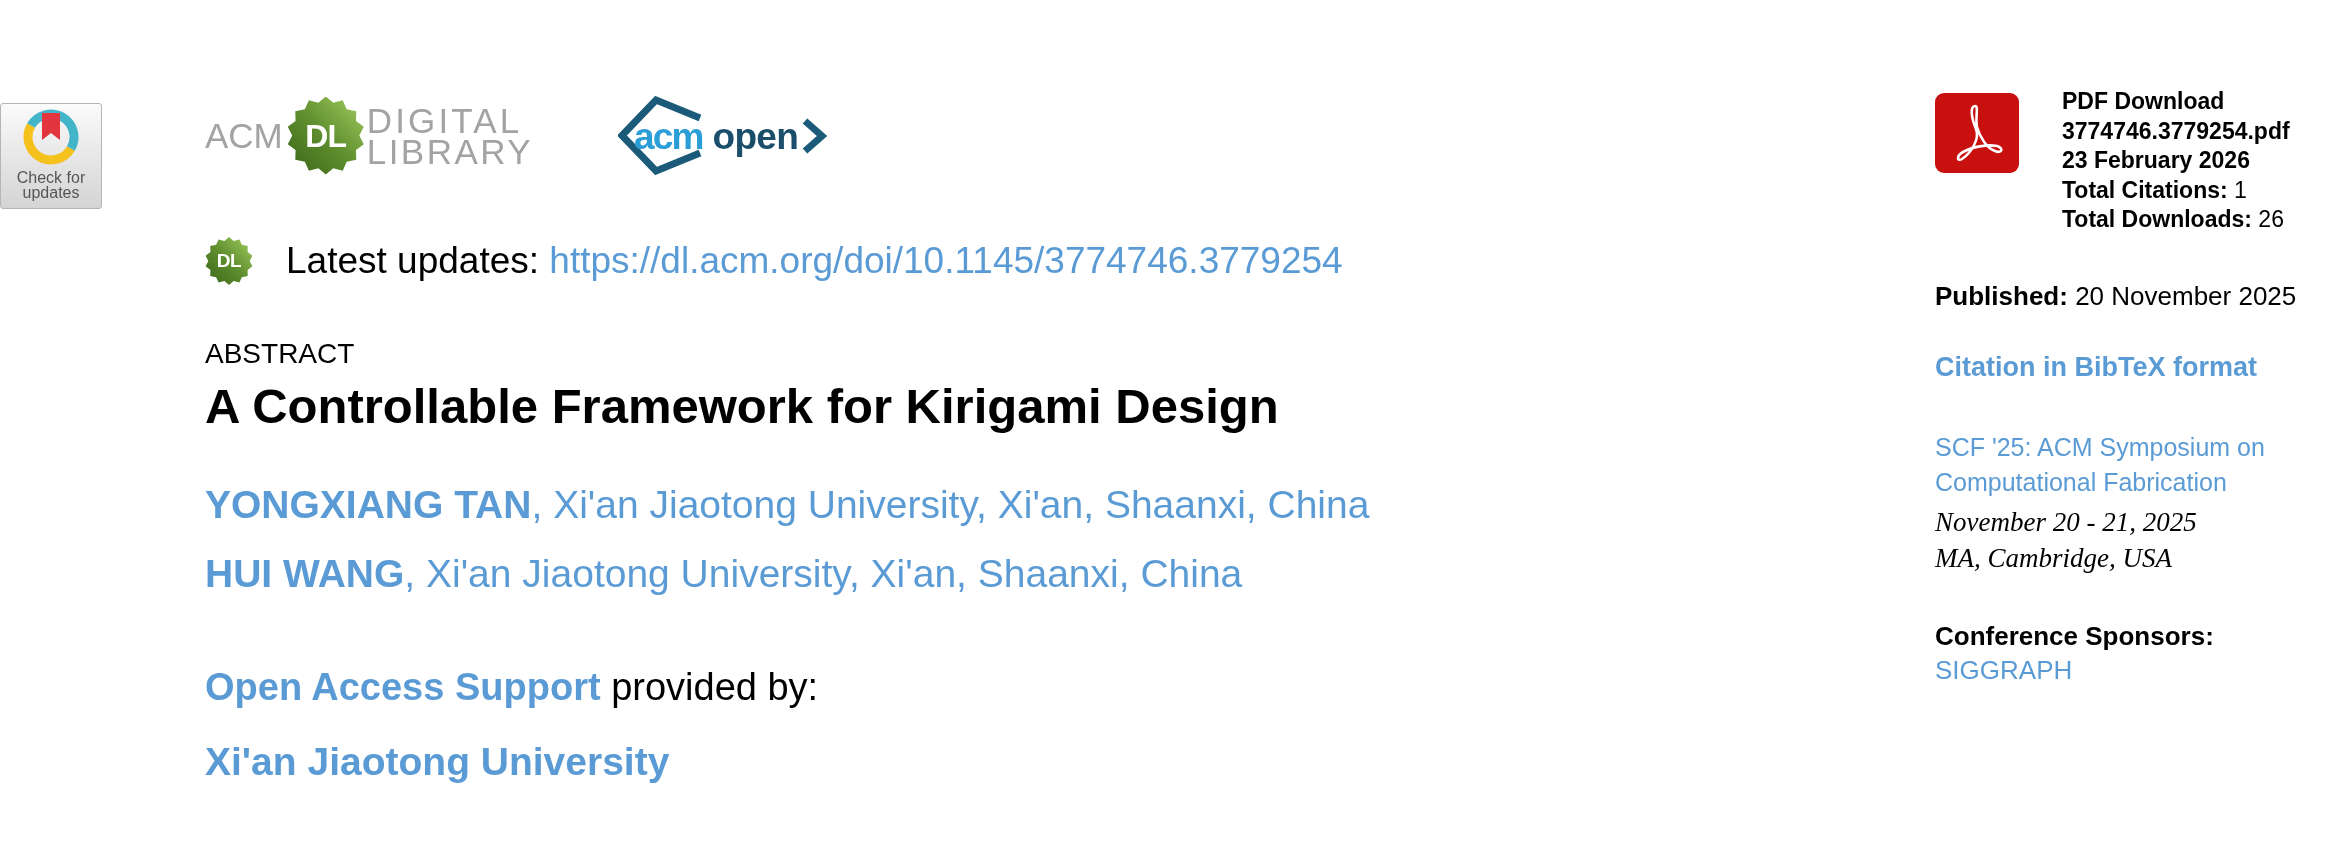 The image size is (2350, 866). I want to click on open-access-text: Open Access Support provided by:, so click(512, 687).